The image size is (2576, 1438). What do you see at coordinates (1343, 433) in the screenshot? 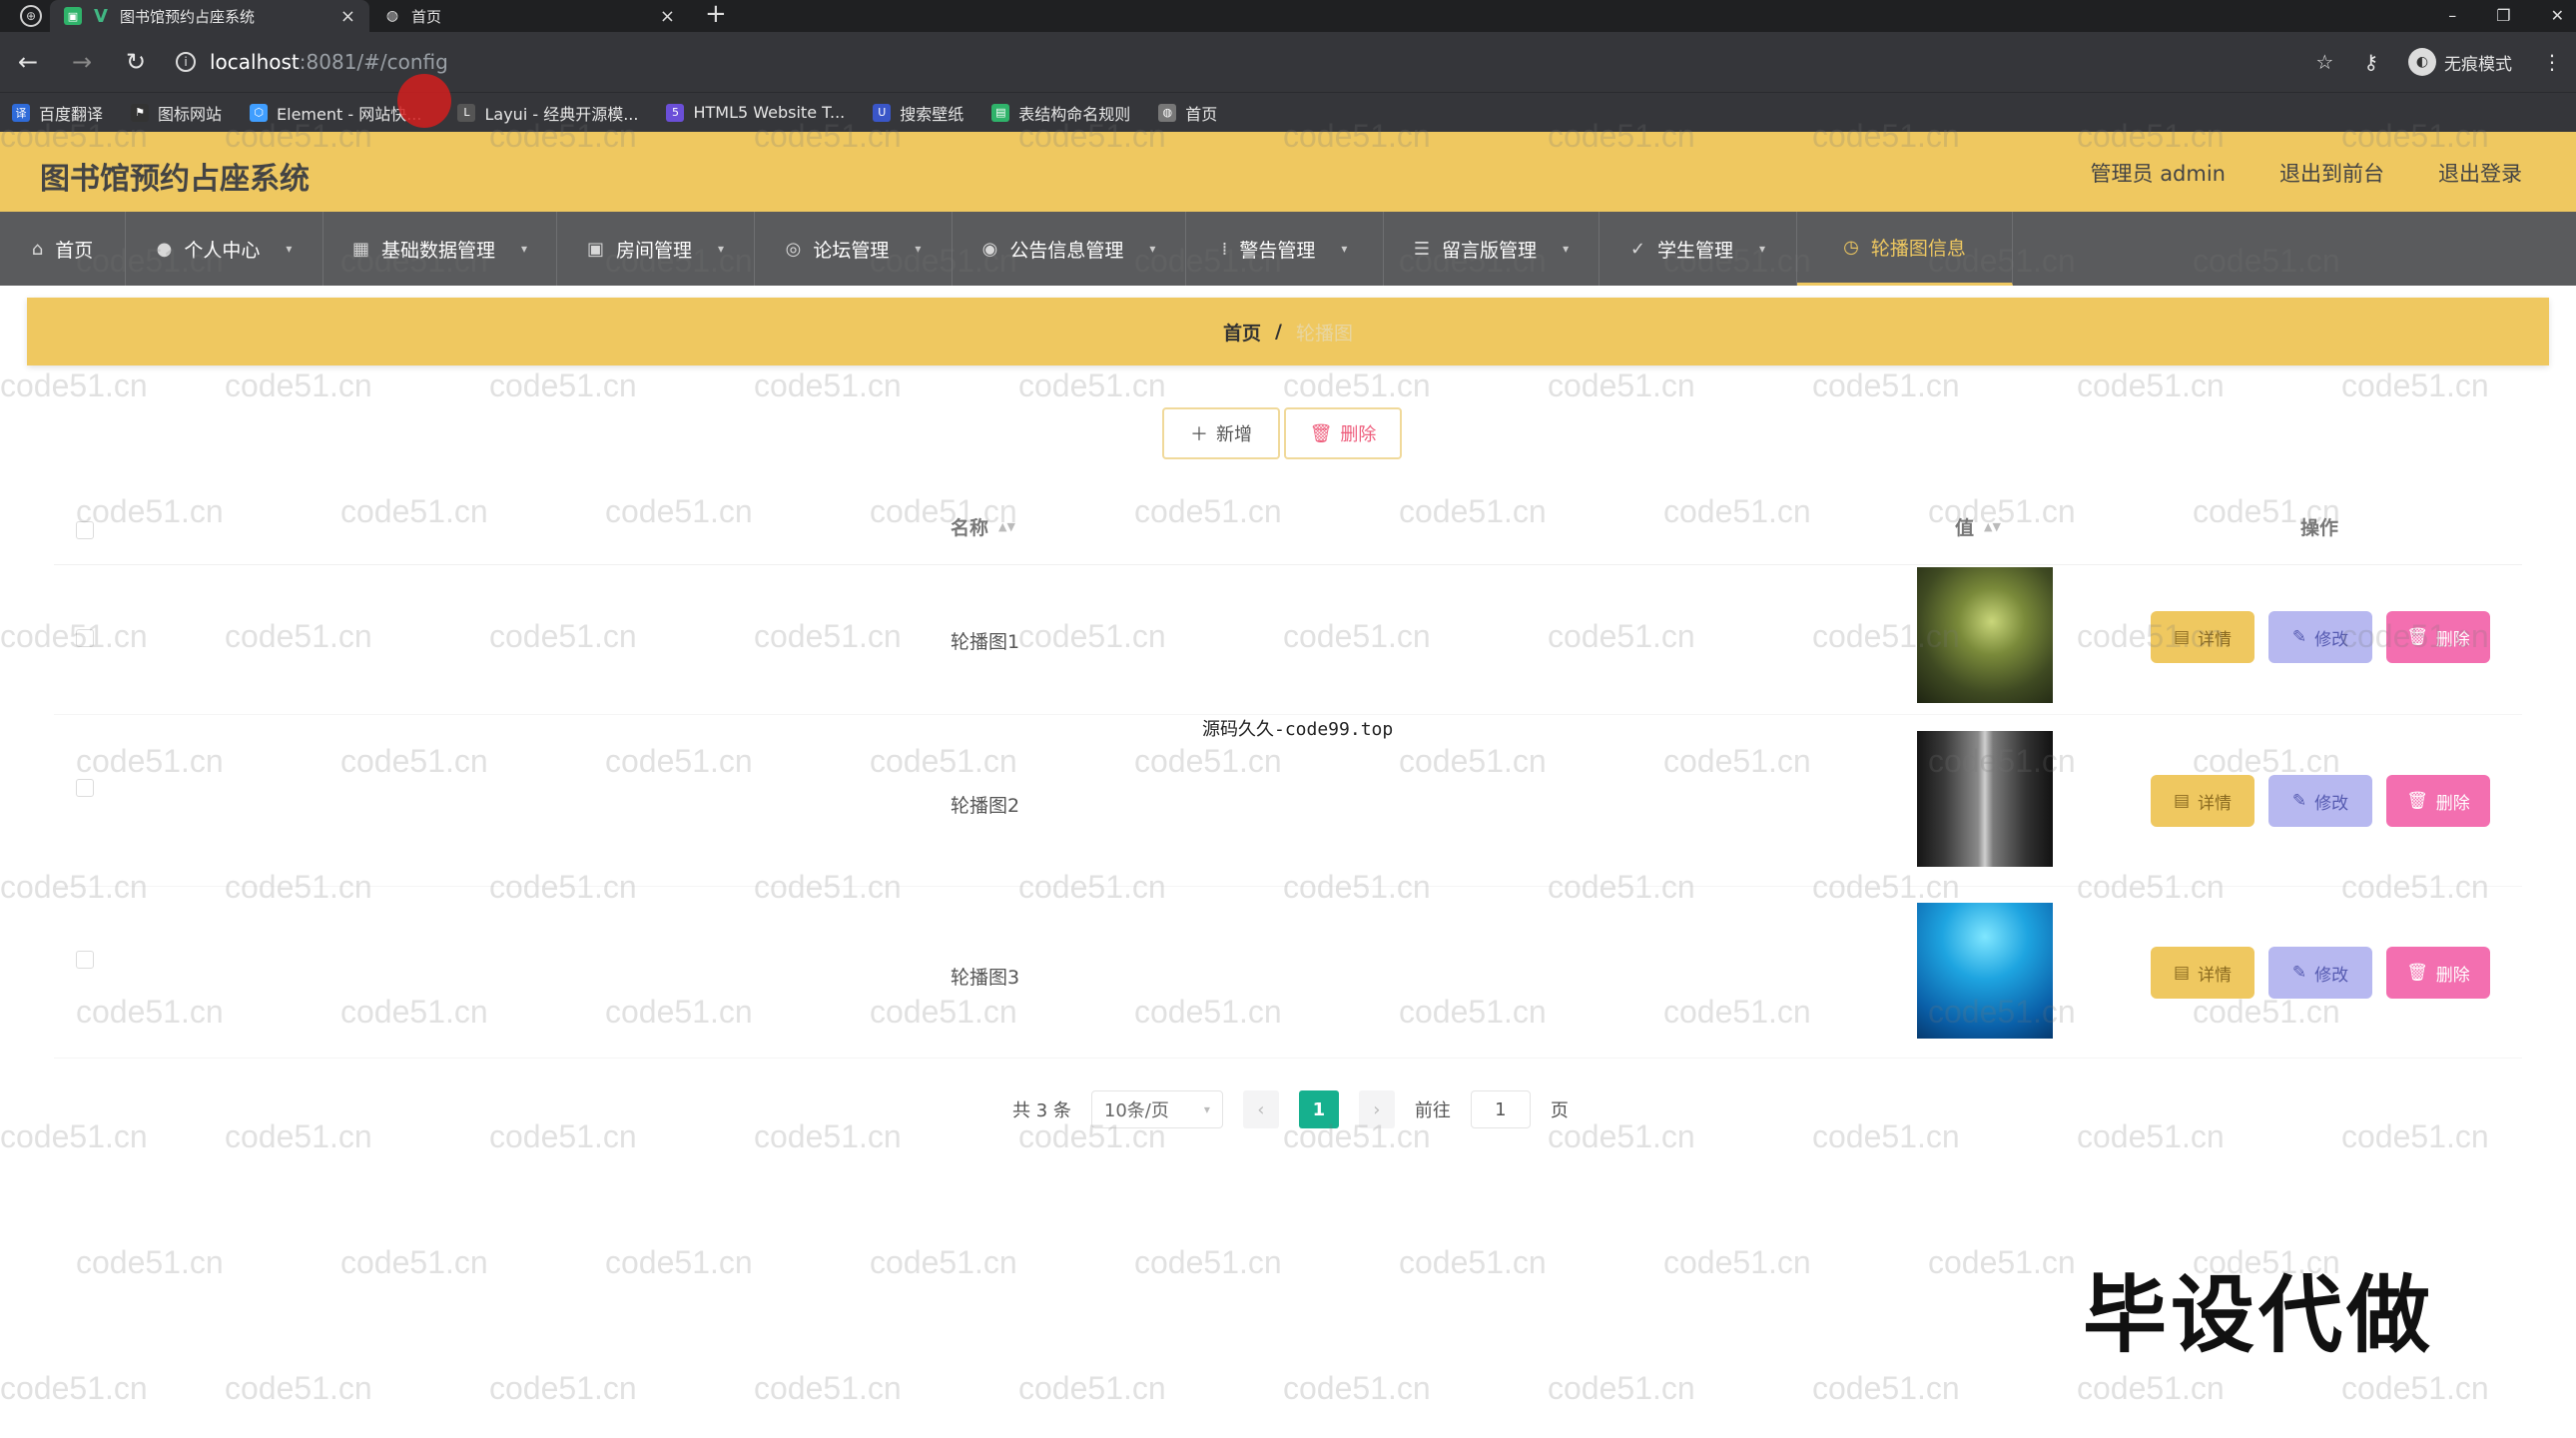
I see `batch-delete-button: 🗑 删除` at bounding box center [1343, 433].